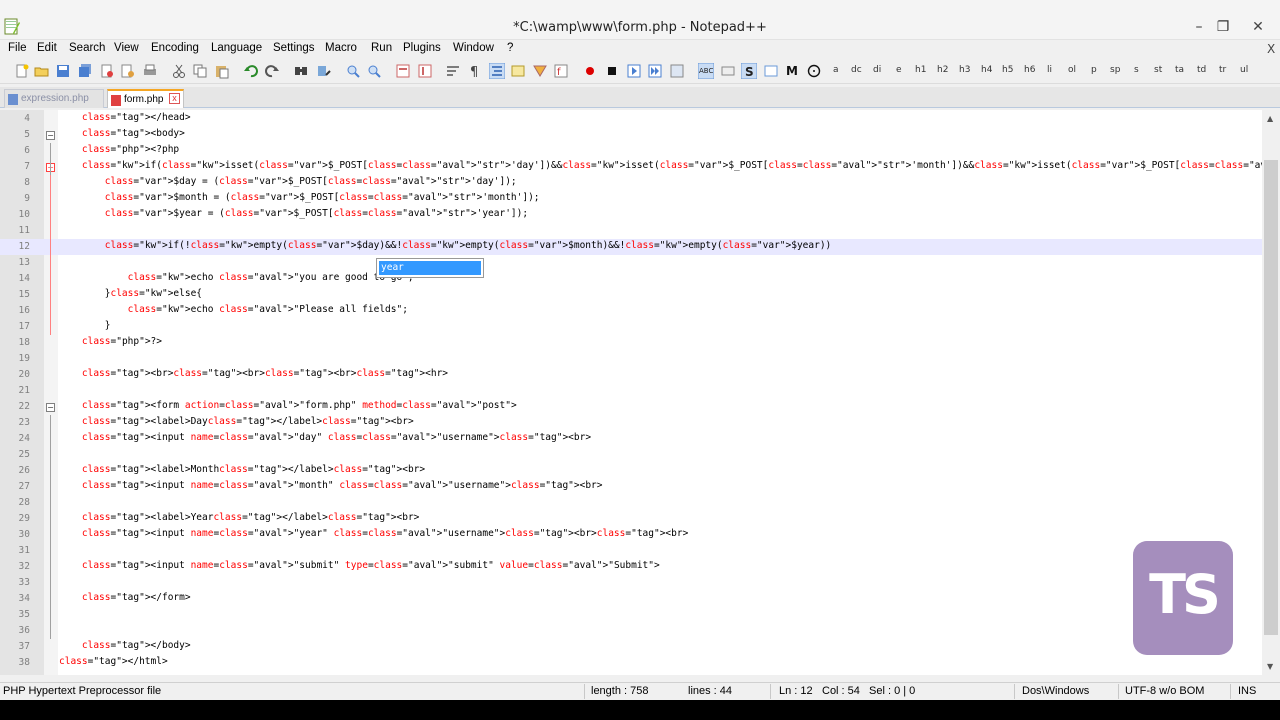 The width and height of the screenshot is (1280, 720). What do you see at coordinates (631, 119) in the screenshot?
I see `code-line: 4 class="tag"></head>` at bounding box center [631, 119].